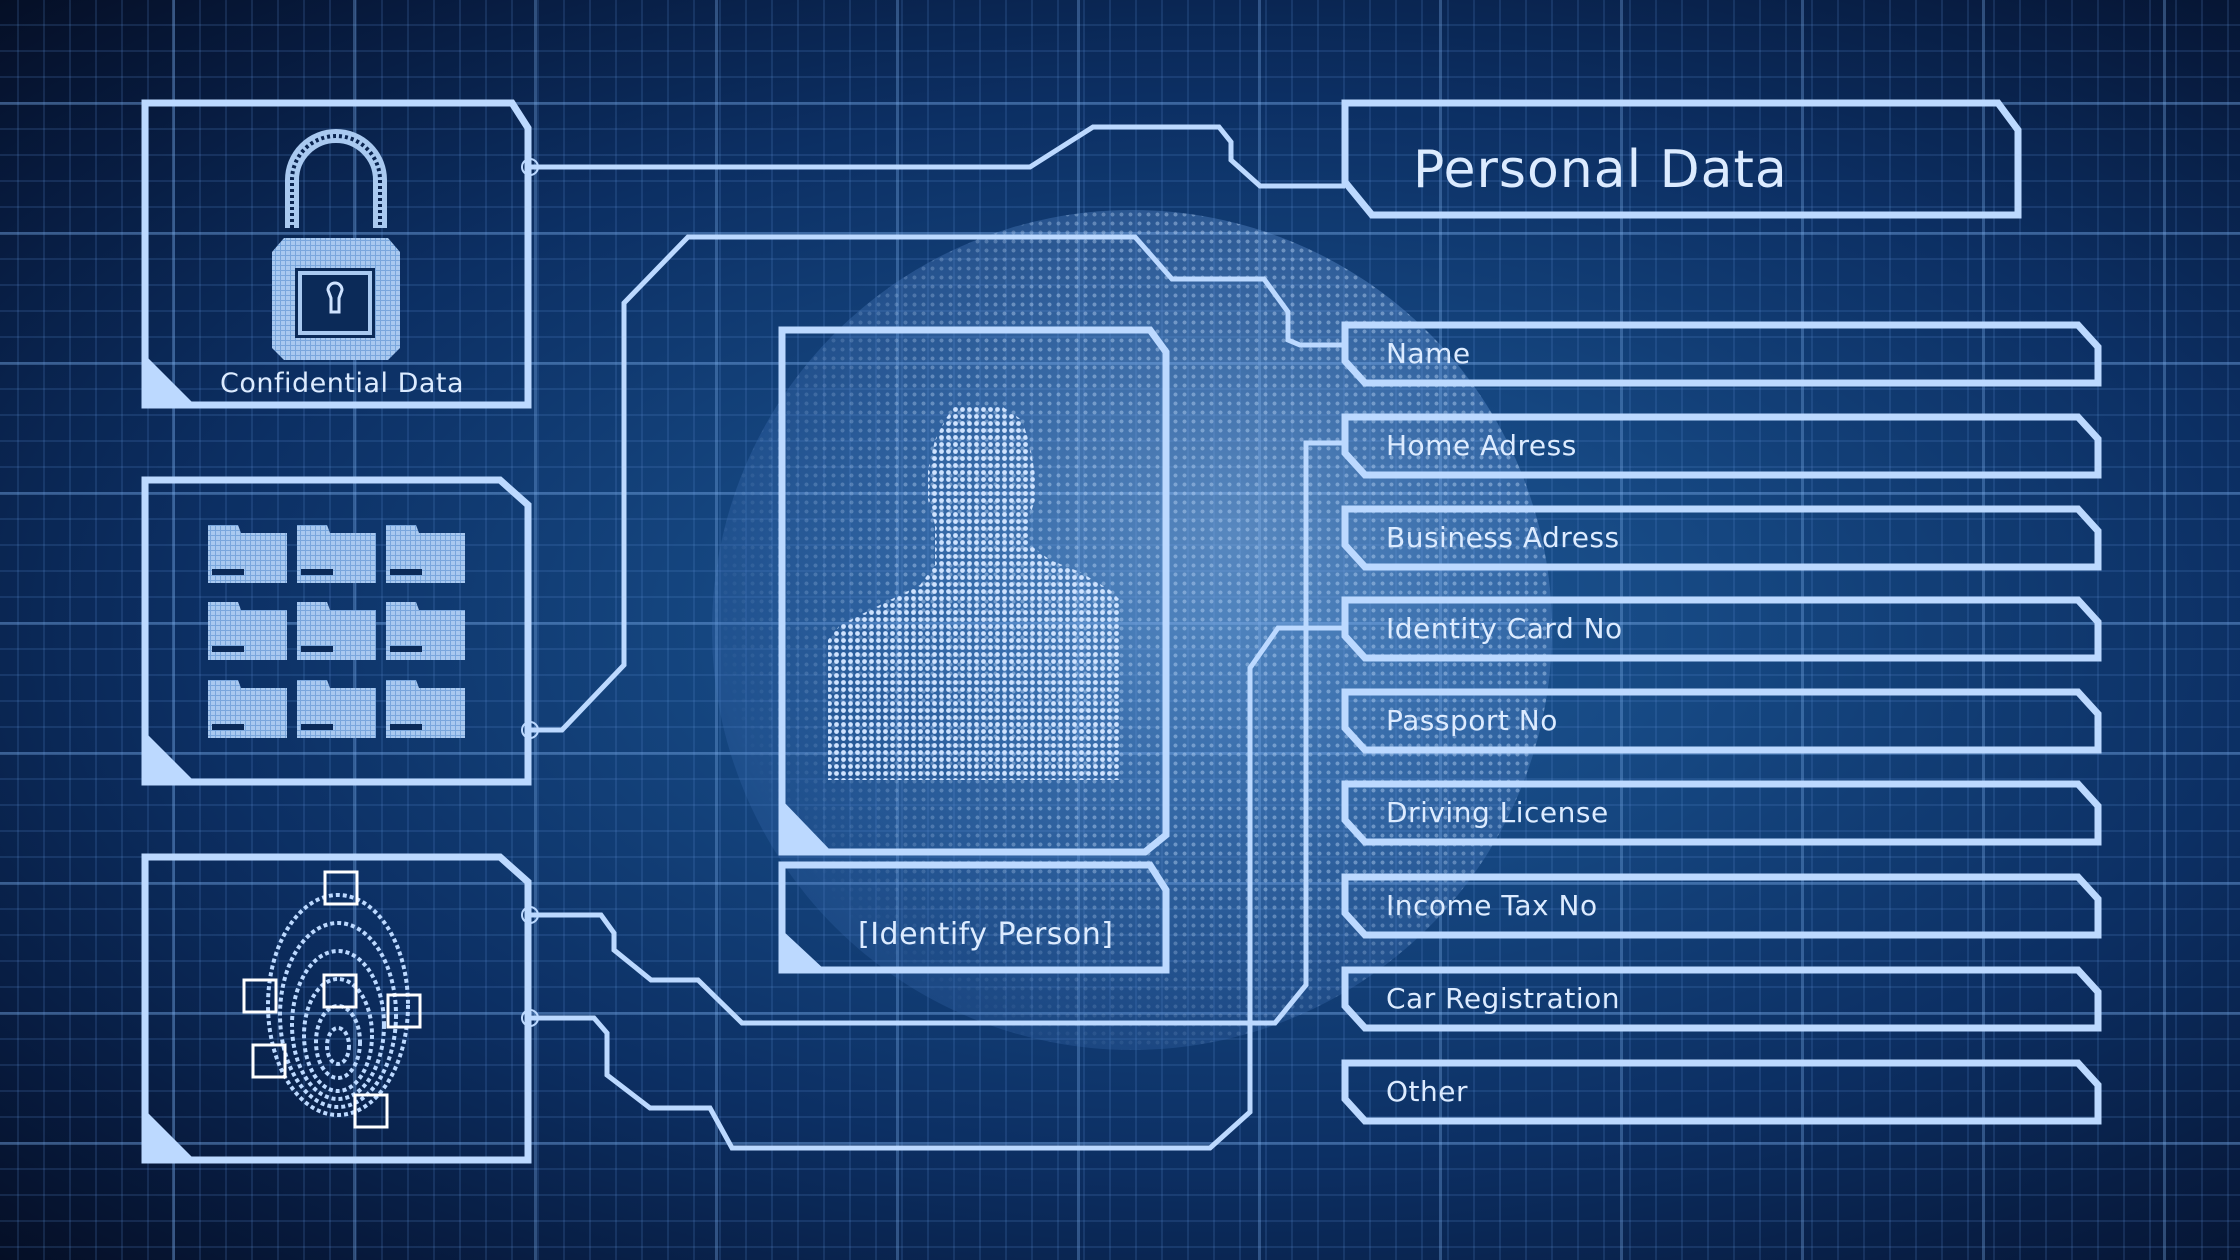 The image size is (2240, 1260). Describe the element at coordinates (1721, 354) in the screenshot. I see `field-name: Name` at that location.